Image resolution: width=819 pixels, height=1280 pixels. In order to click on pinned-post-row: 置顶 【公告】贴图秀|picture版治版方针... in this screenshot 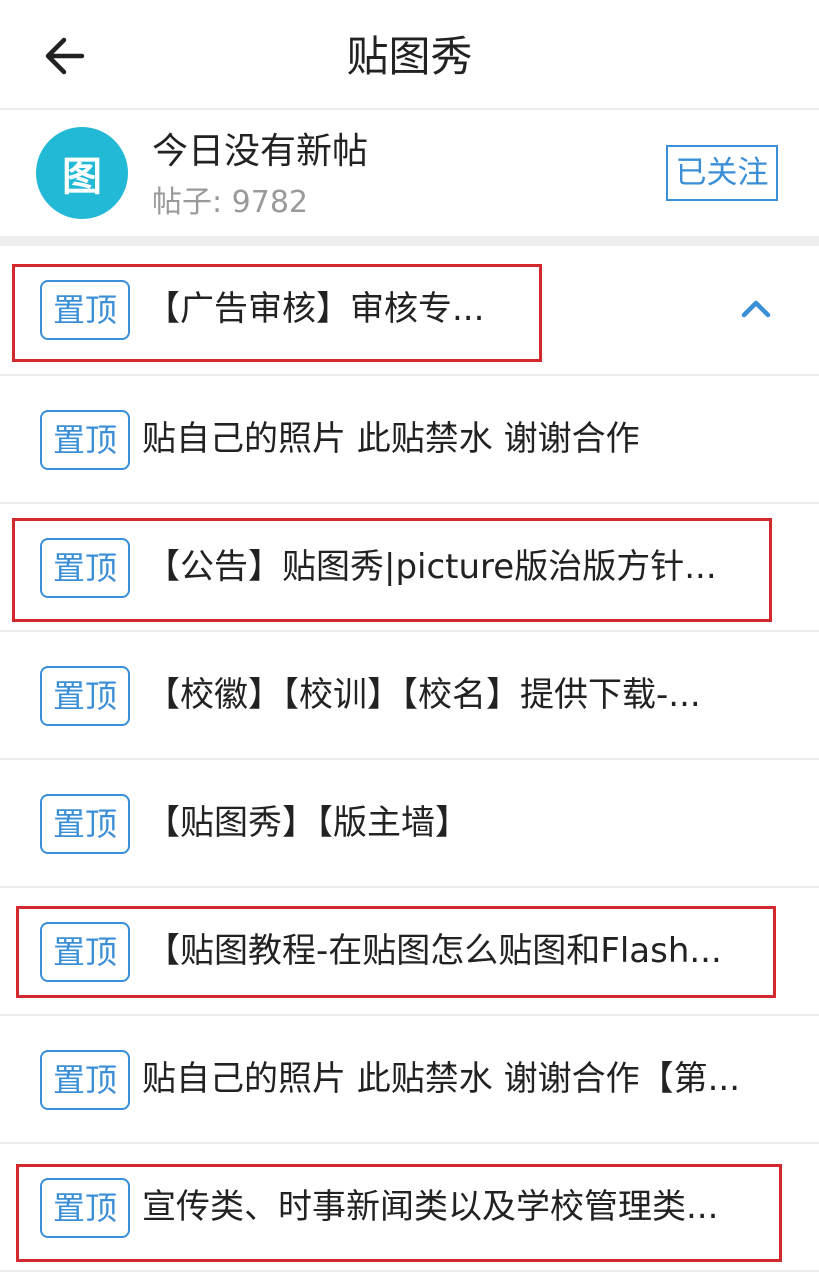, I will do `click(409, 568)`.